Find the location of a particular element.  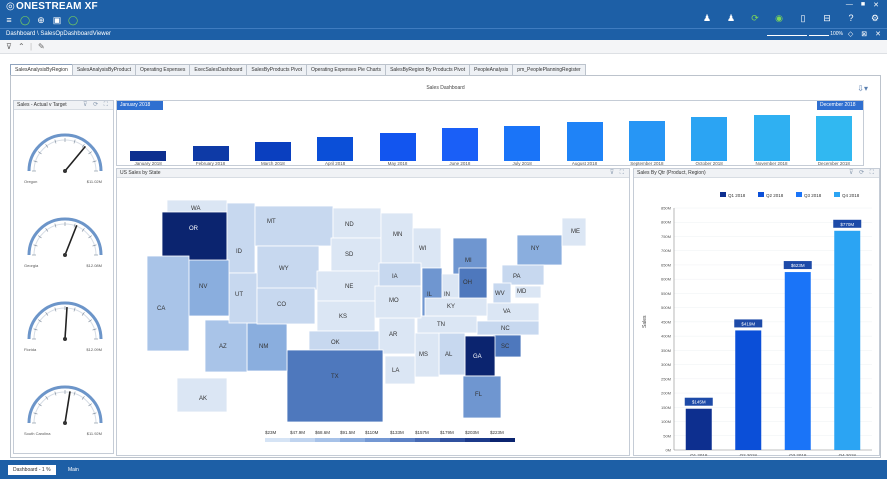

state-or is located at coordinates (194, 237).